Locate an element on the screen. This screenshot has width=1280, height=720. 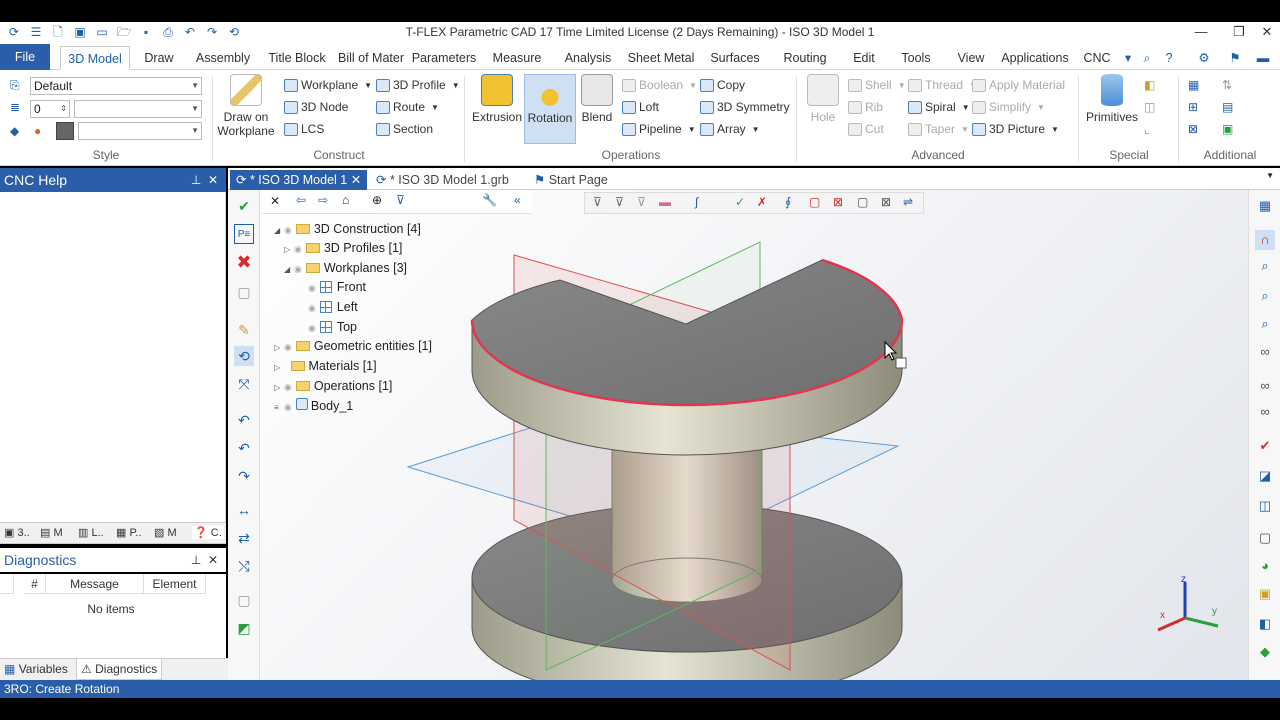
line-type-combo: ▼ is located at coordinates (140, 131).